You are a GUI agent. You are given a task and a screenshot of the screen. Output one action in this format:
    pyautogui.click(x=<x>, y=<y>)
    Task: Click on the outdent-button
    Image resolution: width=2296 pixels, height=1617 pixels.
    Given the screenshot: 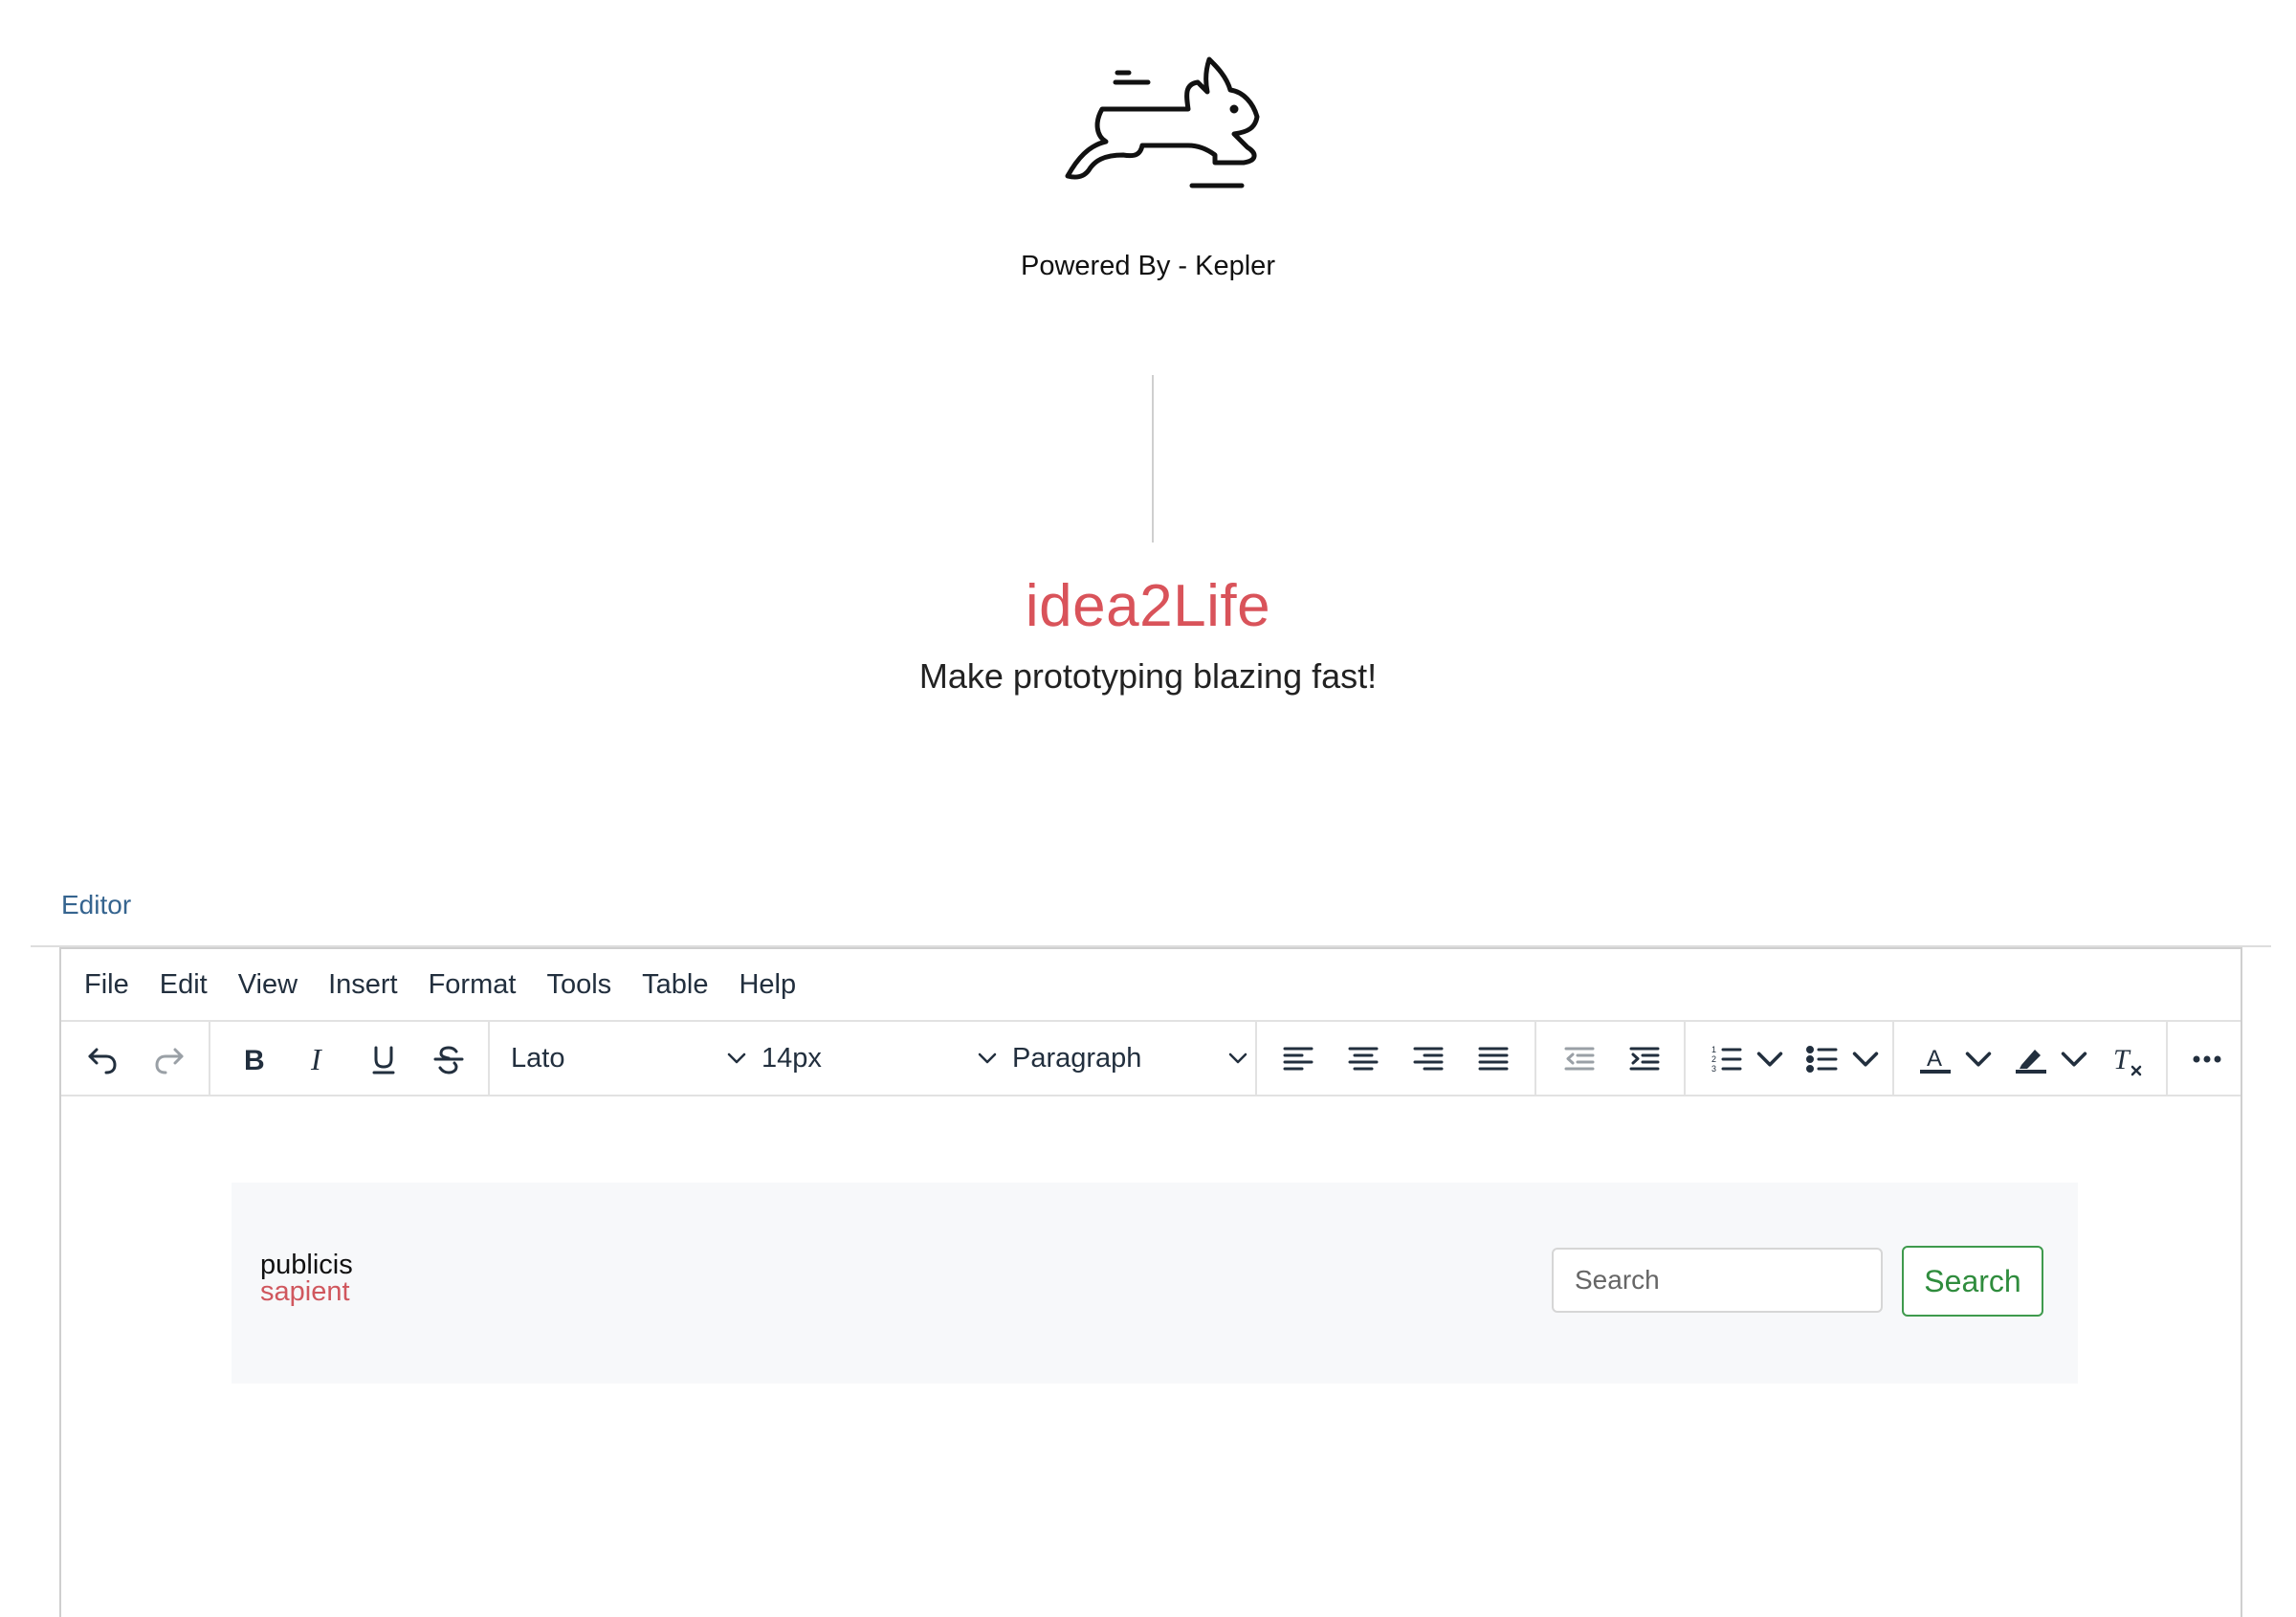 What is the action you would take?
    pyautogui.click(x=1579, y=1059)
    